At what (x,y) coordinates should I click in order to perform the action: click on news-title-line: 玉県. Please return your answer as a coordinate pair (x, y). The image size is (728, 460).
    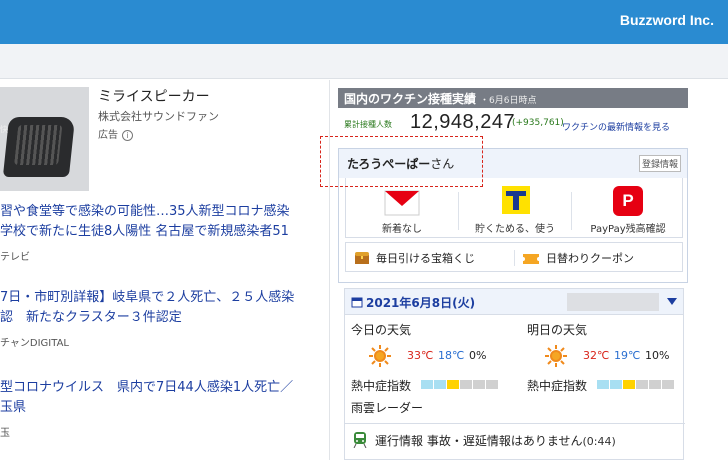
    Looking at the image, I should click on (165, 408).